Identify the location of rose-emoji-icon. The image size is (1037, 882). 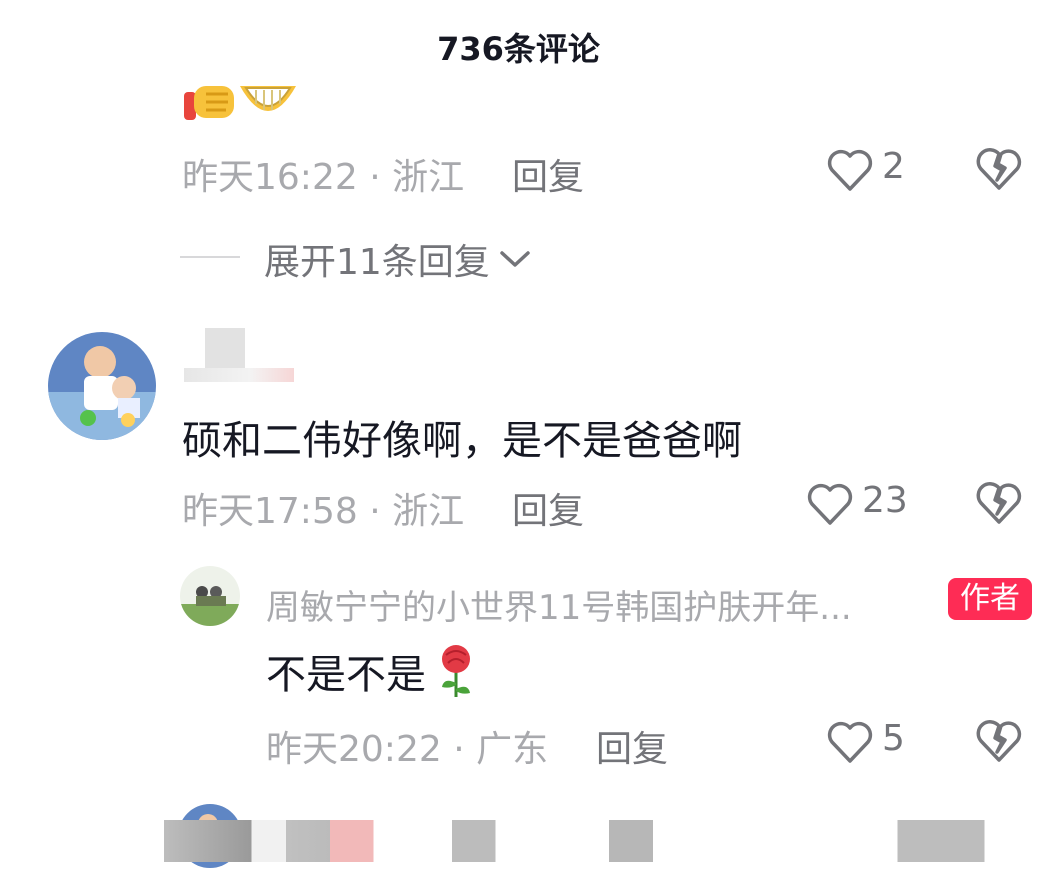
(456, 671).